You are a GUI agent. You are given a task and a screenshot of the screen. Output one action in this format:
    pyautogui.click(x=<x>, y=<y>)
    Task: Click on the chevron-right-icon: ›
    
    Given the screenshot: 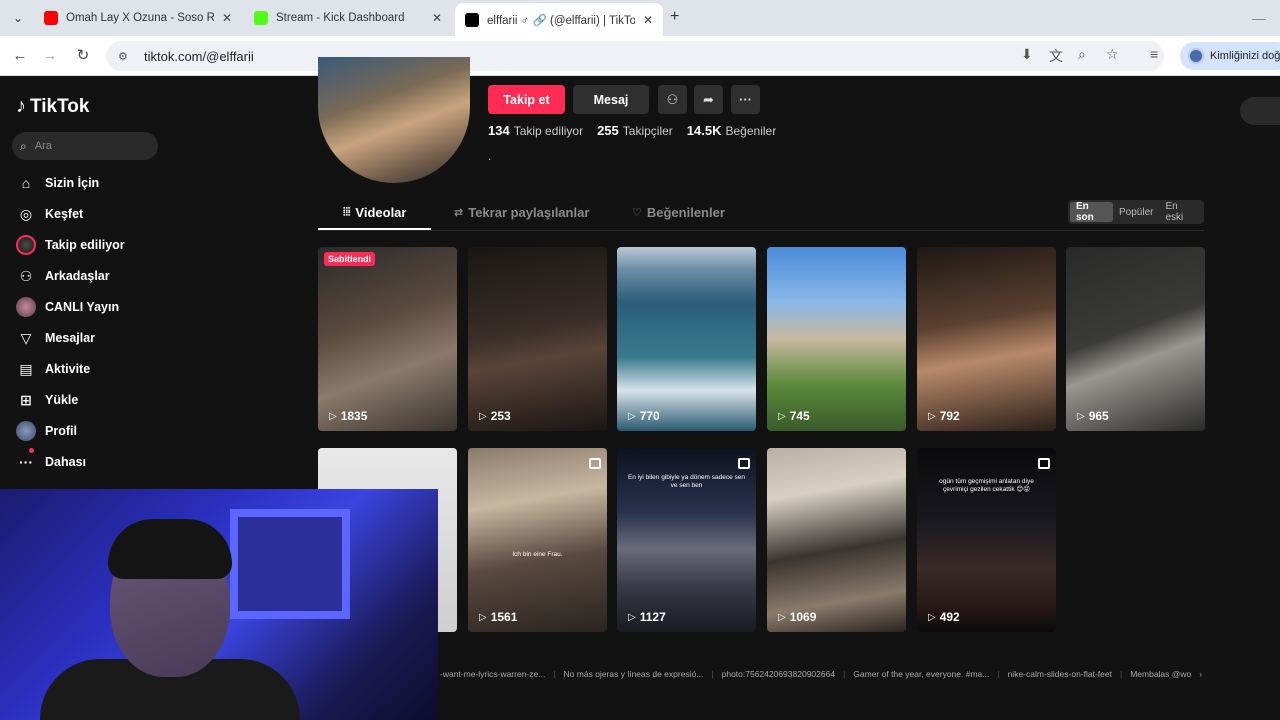 What is the action you would take?
    pyautogui.click(x=1200, y=674)
    